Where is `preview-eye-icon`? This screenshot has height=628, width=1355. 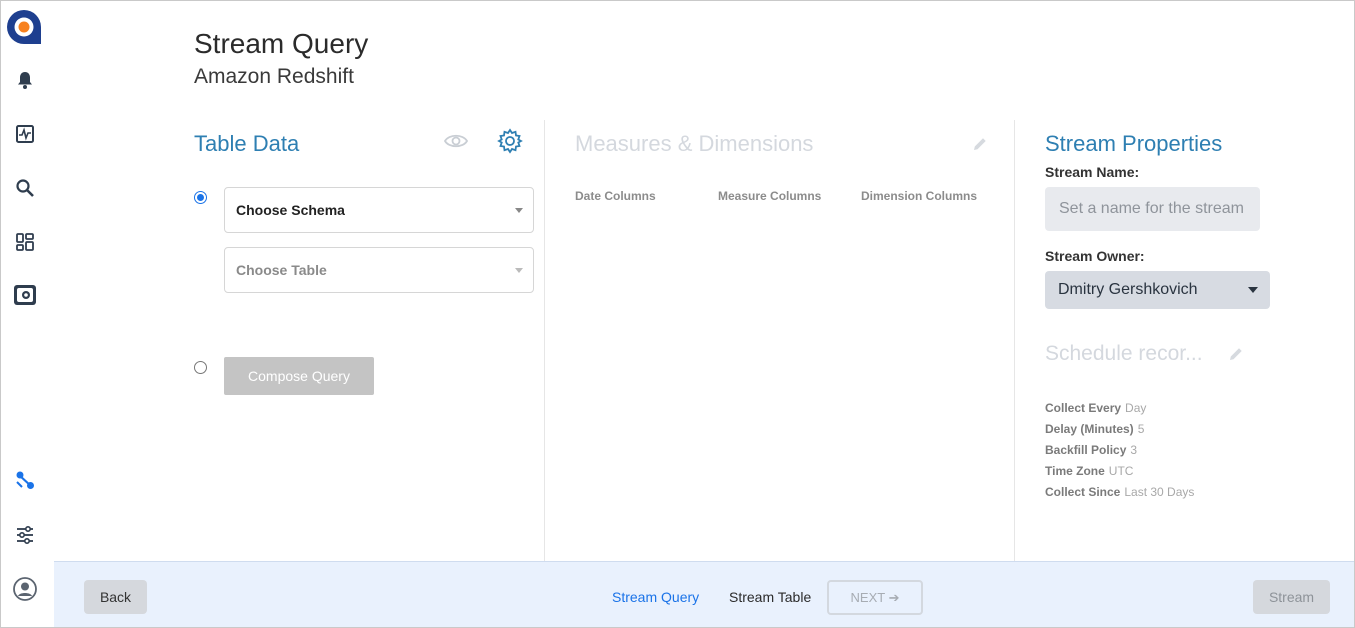 preview-eye-icon is located at coordinates (456, 143).